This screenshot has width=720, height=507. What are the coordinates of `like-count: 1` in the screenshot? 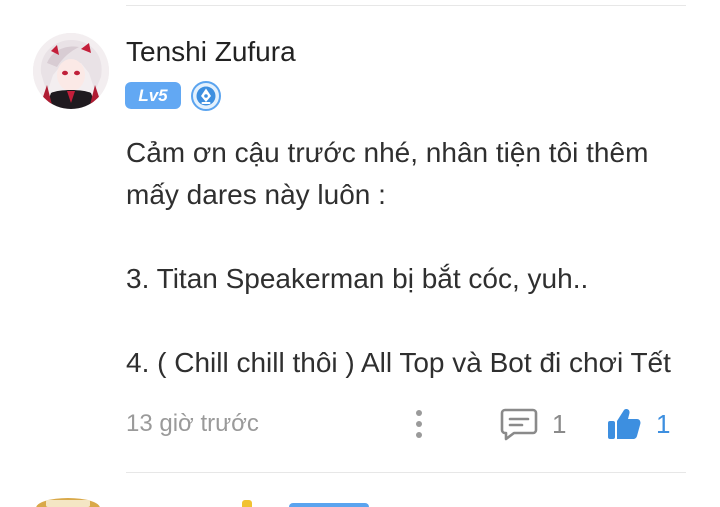 It's located at (663, 423).